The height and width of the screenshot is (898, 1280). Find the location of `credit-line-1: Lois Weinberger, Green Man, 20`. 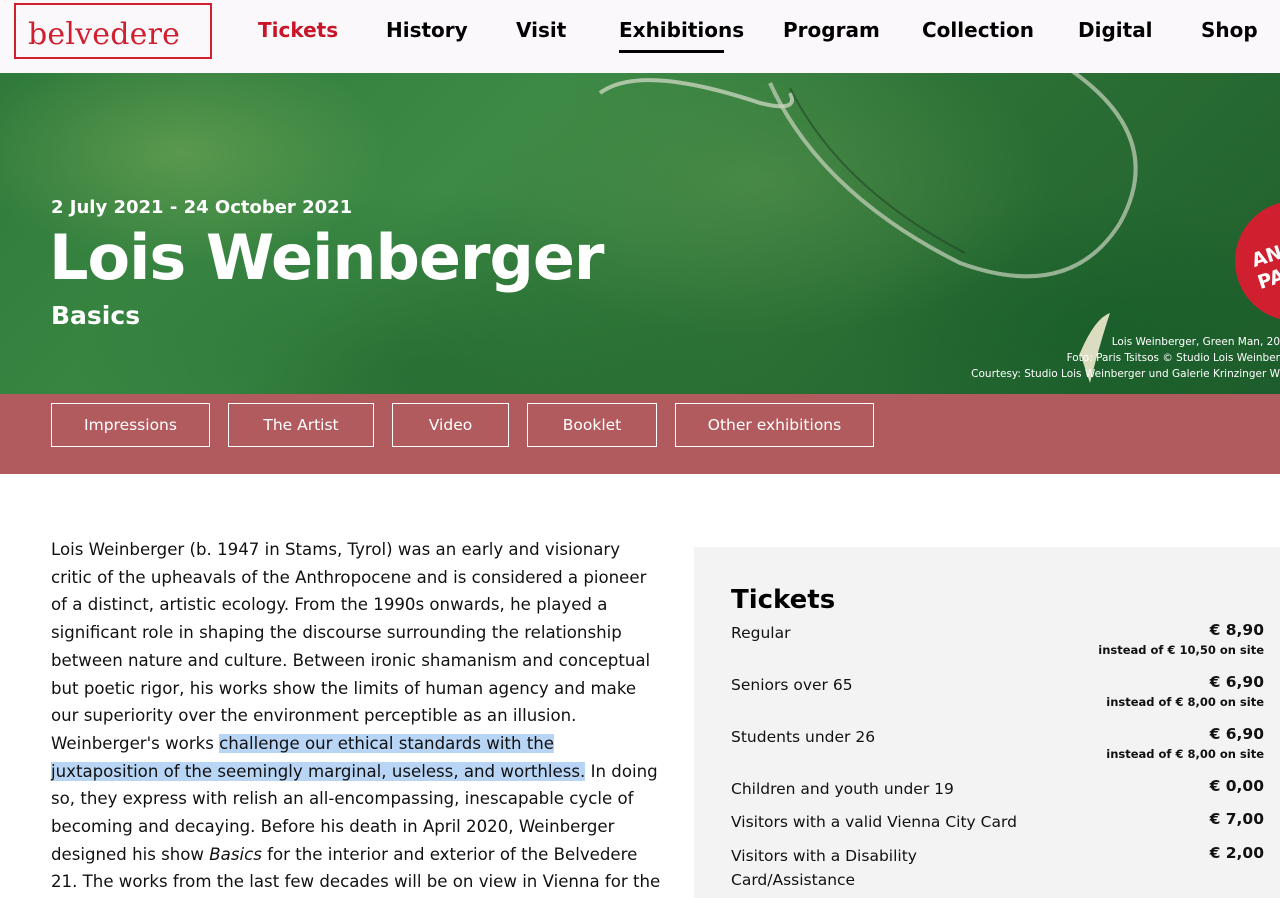

credit-line-1: Lois Weinberger, Green Man, 20 is located at coordinates (1195, 342).